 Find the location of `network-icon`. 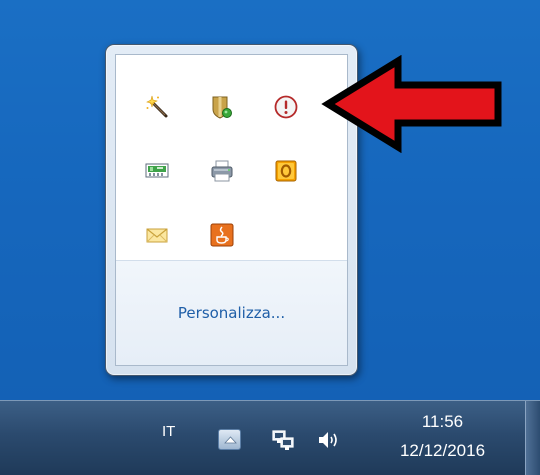

network-icon is located at coordinates (283, 440).